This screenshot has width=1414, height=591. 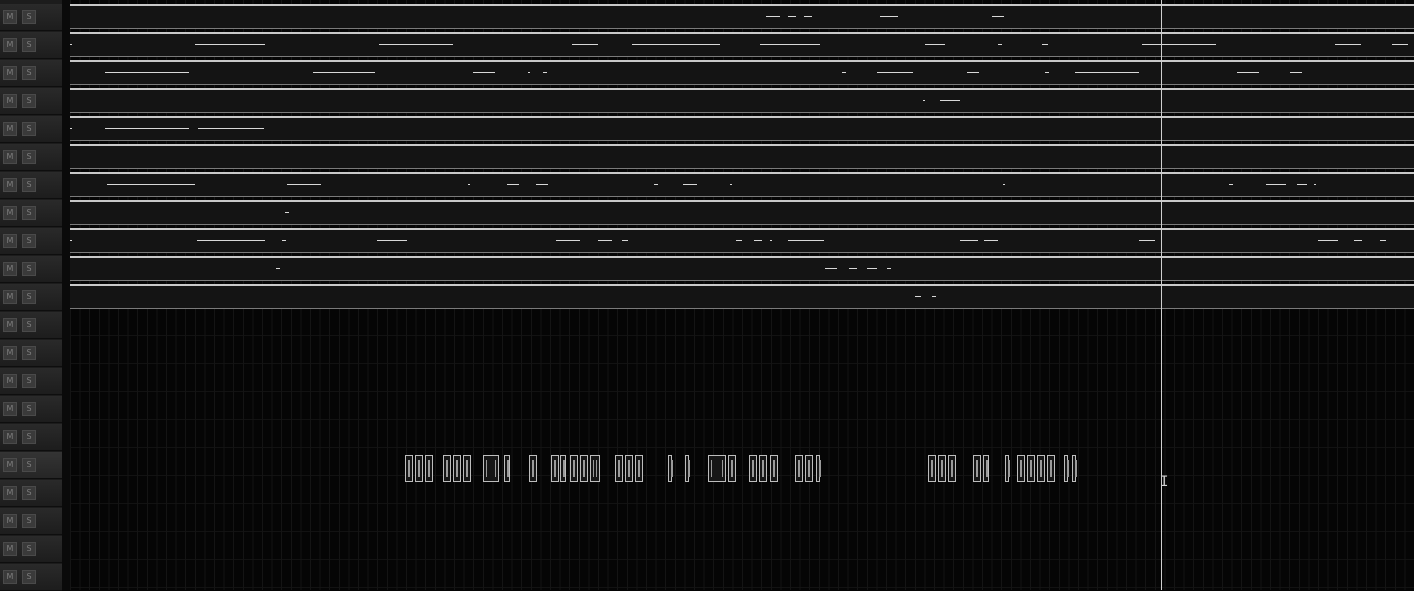 I want to click on text-cursor-icon: I, so click(x=1164, y=482).